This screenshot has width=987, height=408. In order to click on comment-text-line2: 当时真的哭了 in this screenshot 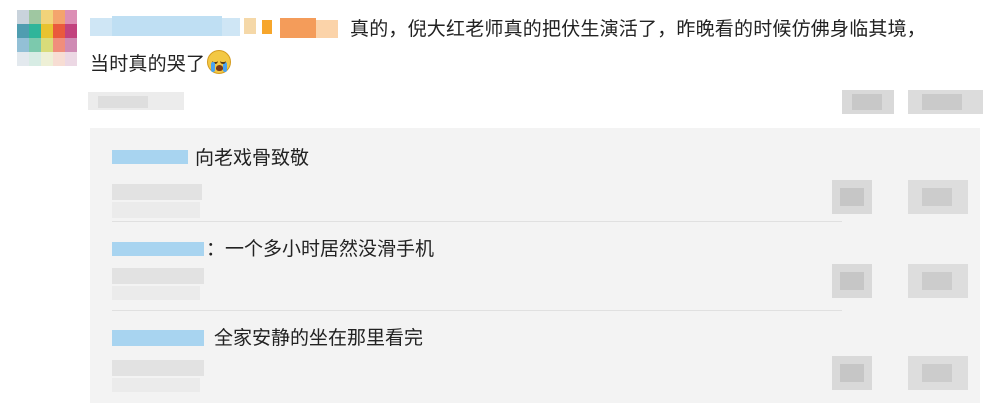, I will do `click(148, 64)`.